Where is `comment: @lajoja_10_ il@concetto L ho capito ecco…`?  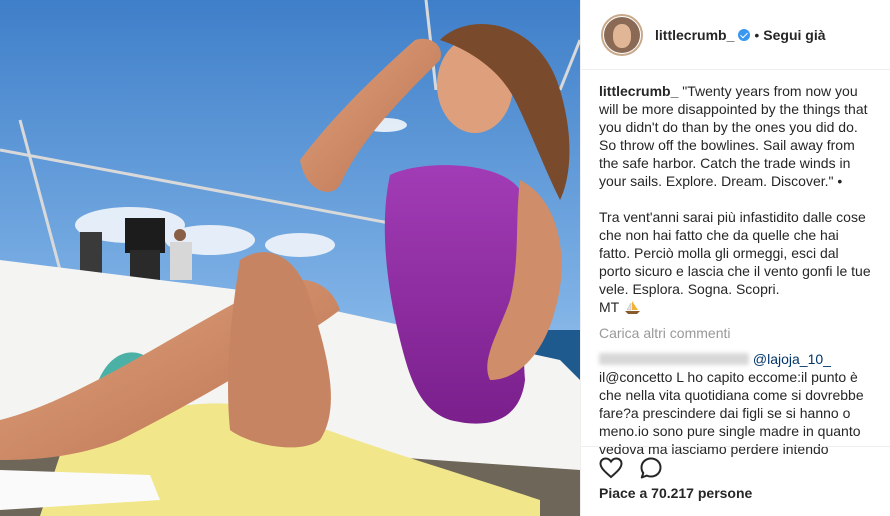
comment: @lajoja_10_ il@concetto L ho capito ecco… is located at coordinates (735, 404).